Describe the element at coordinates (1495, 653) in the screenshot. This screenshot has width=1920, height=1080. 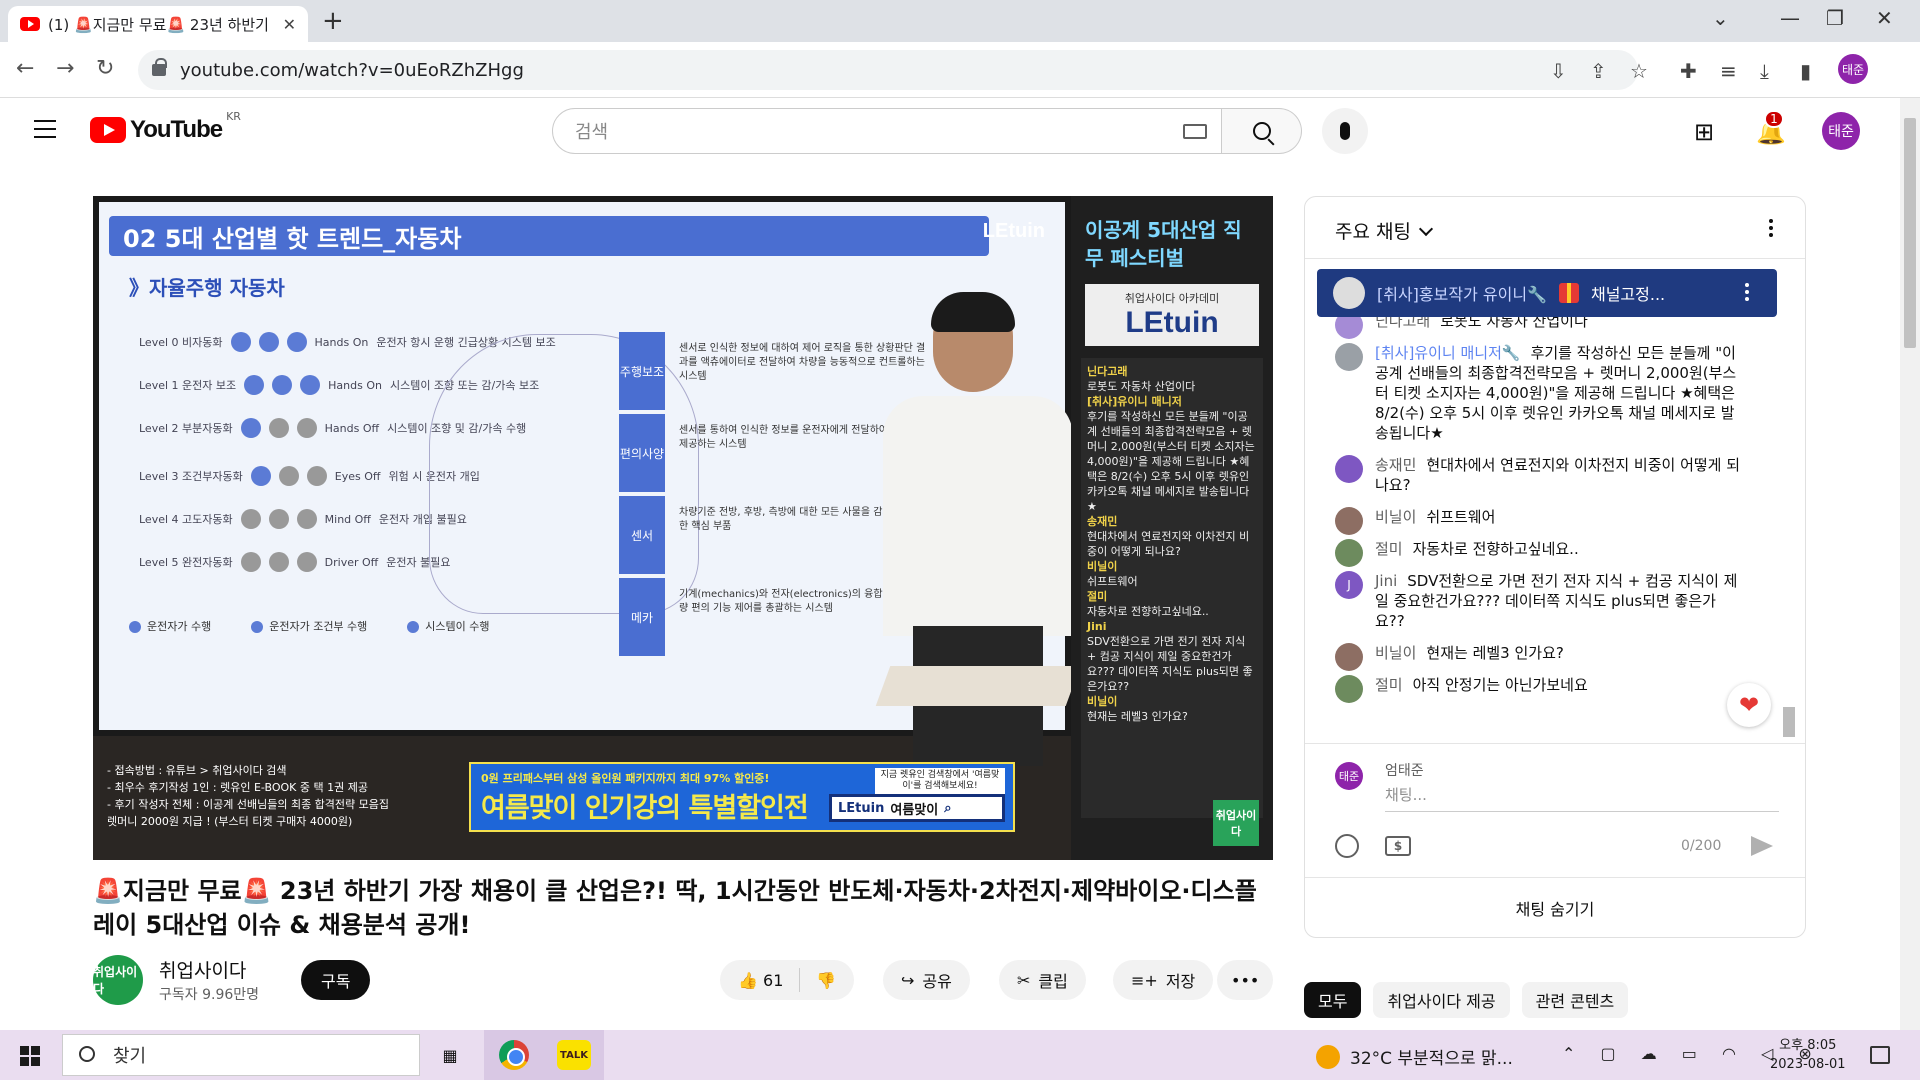
I see `chat-text: 현재는 레벨3 인가요?` at that location.